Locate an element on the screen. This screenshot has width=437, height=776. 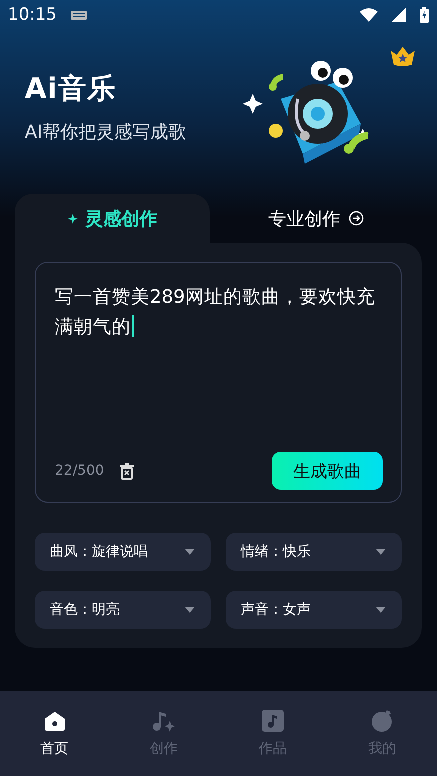
signal-icon is located at coordinates (399, 15).